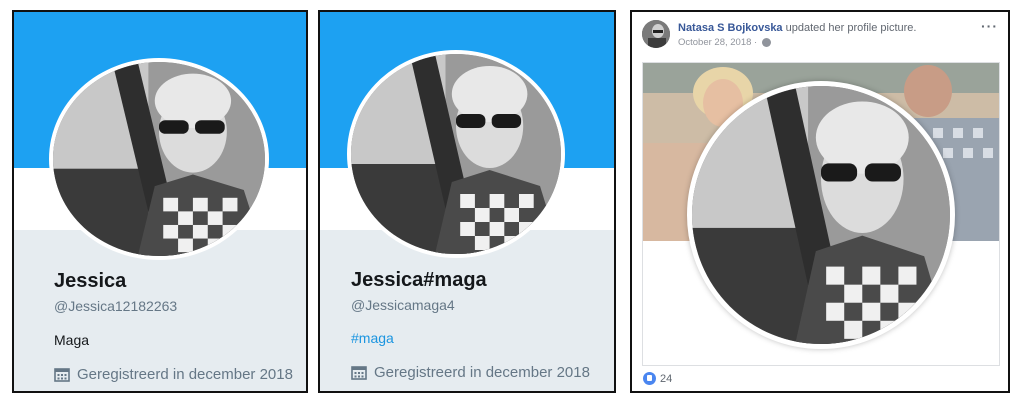  What do you see at coordinates (717, 42) in the screenshot?
I see `post-date: October 28, 2018 ·` at bounding box center [717, 42].